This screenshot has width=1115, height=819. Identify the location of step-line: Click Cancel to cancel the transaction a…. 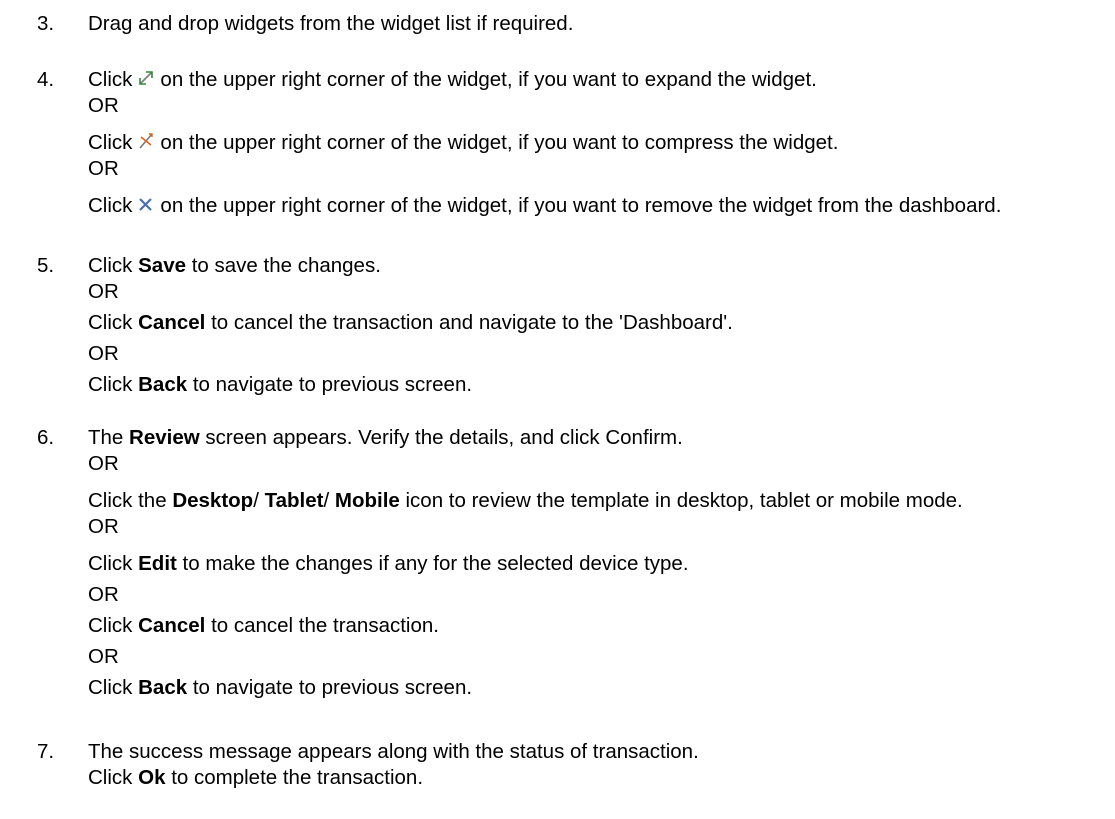
(410, 322).